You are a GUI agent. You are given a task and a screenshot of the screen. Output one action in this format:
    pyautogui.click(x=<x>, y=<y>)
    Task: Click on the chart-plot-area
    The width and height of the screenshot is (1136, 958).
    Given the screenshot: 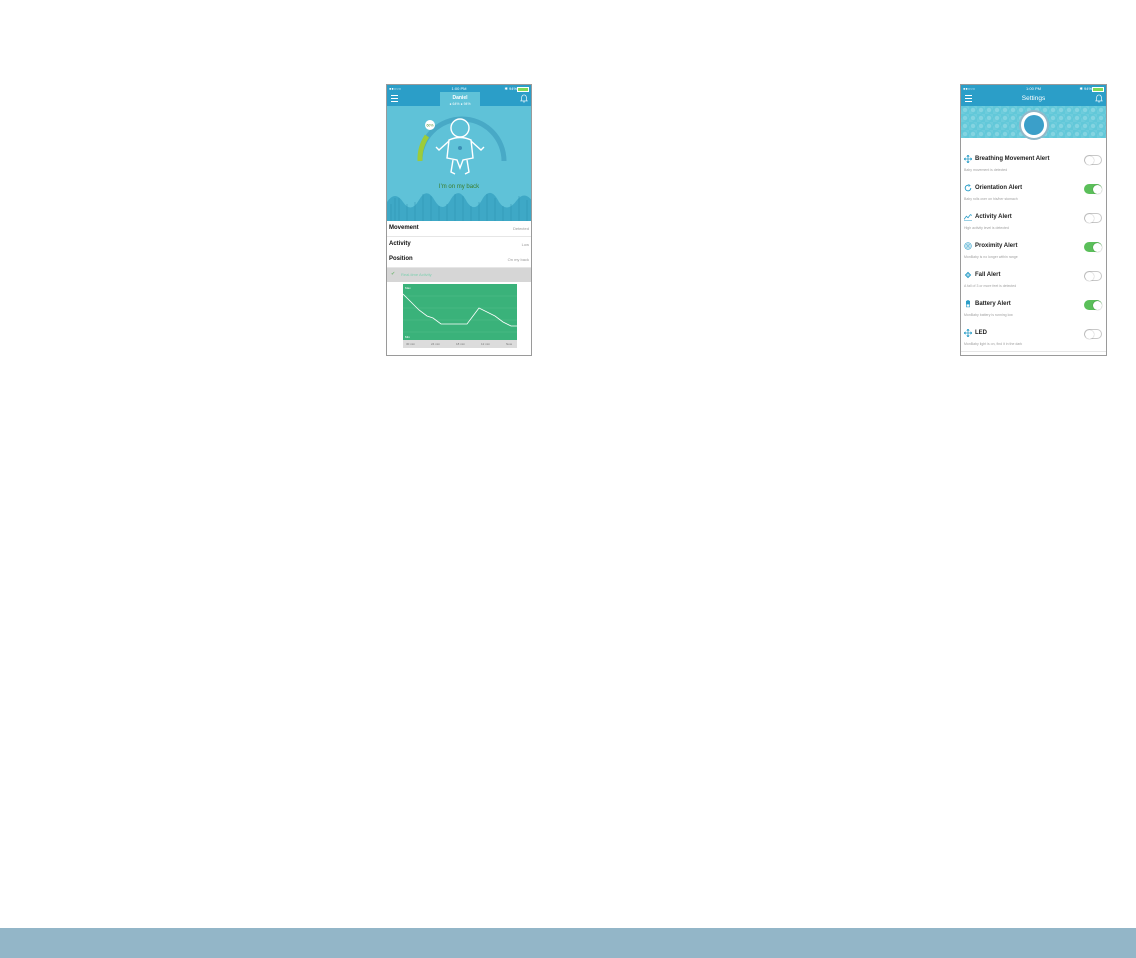 What is the action you would take?
    pyautogui.click(x=460, y=312)
    